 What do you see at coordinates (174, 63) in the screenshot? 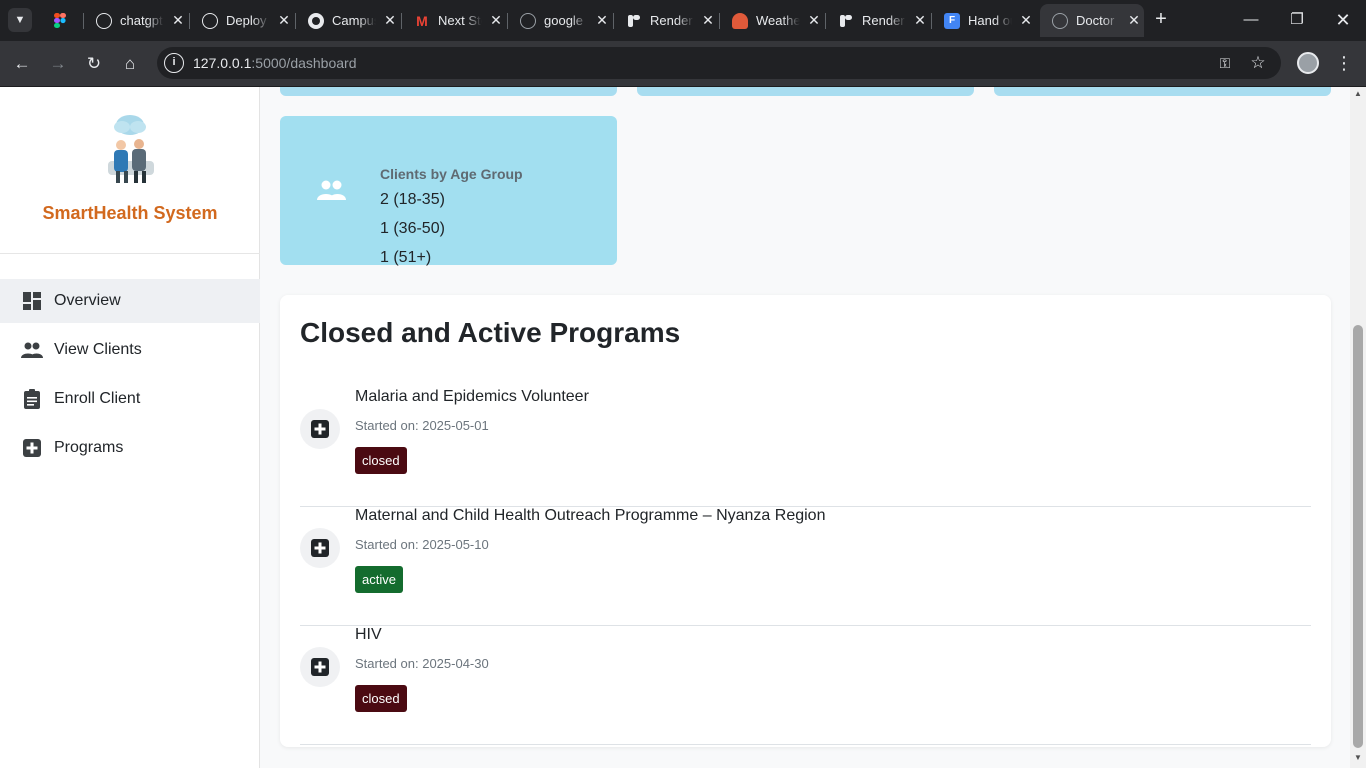
I see `site-info-icon: i` at bounding box center [174, 63].